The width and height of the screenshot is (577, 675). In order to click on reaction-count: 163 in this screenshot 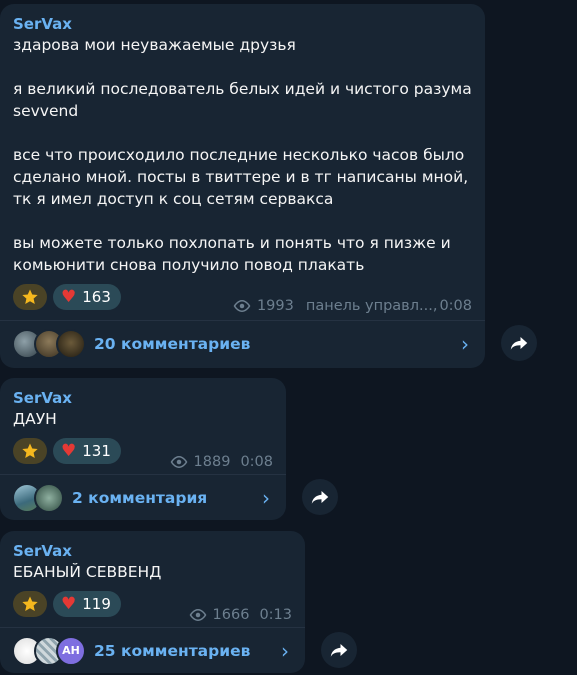, I will do `click(96, 297)`.